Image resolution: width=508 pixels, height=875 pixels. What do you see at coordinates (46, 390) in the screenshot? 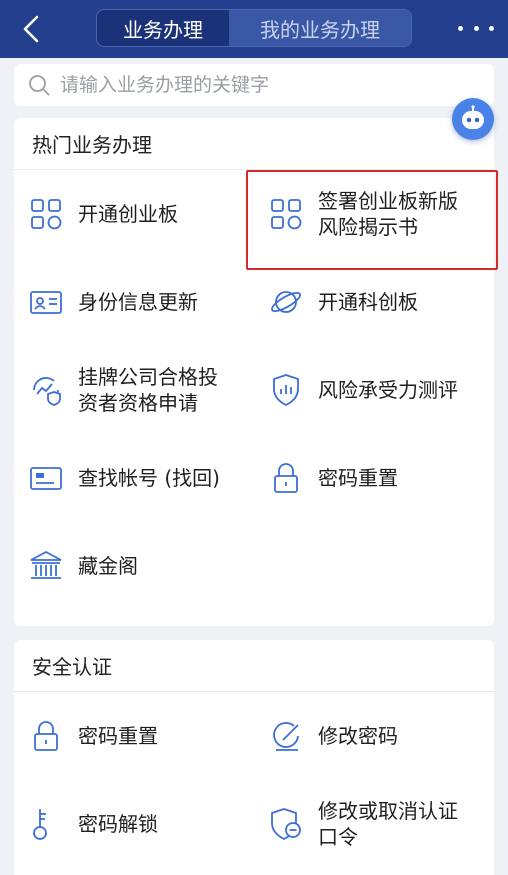
I see `chart-shield-icon` at bounding box center [46, 390].